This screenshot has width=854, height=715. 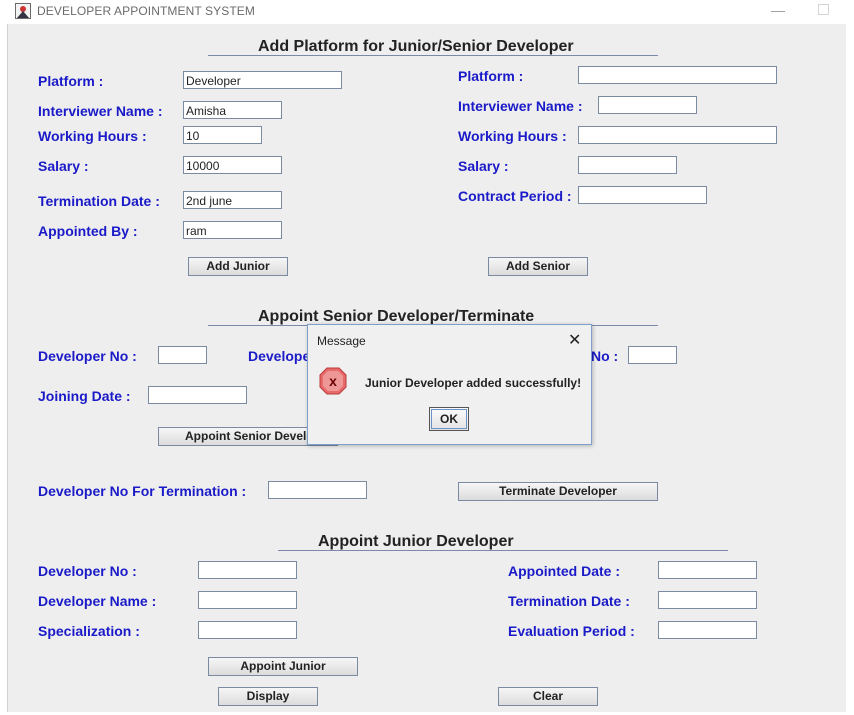 What do you see at coordinates (823, 9) in the screenshot?
I see `maximize-icon` at bounding box center [823, 9].